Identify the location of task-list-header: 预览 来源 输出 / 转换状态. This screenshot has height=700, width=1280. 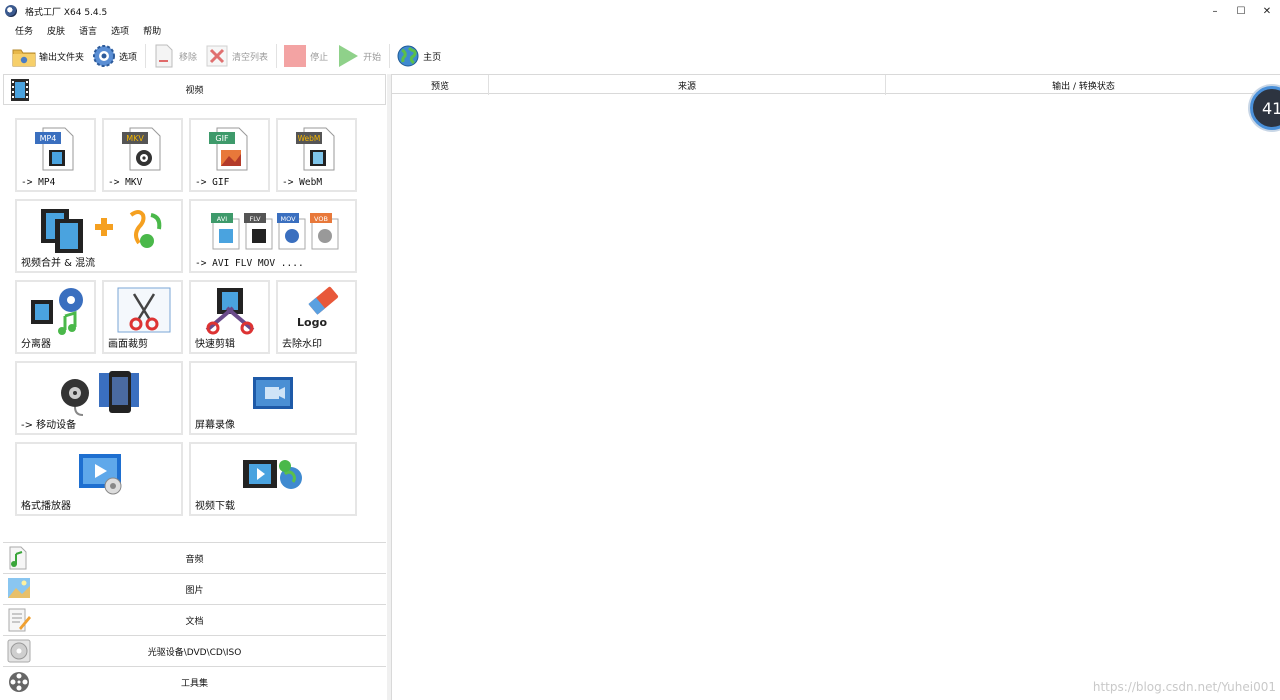
(836, 84).